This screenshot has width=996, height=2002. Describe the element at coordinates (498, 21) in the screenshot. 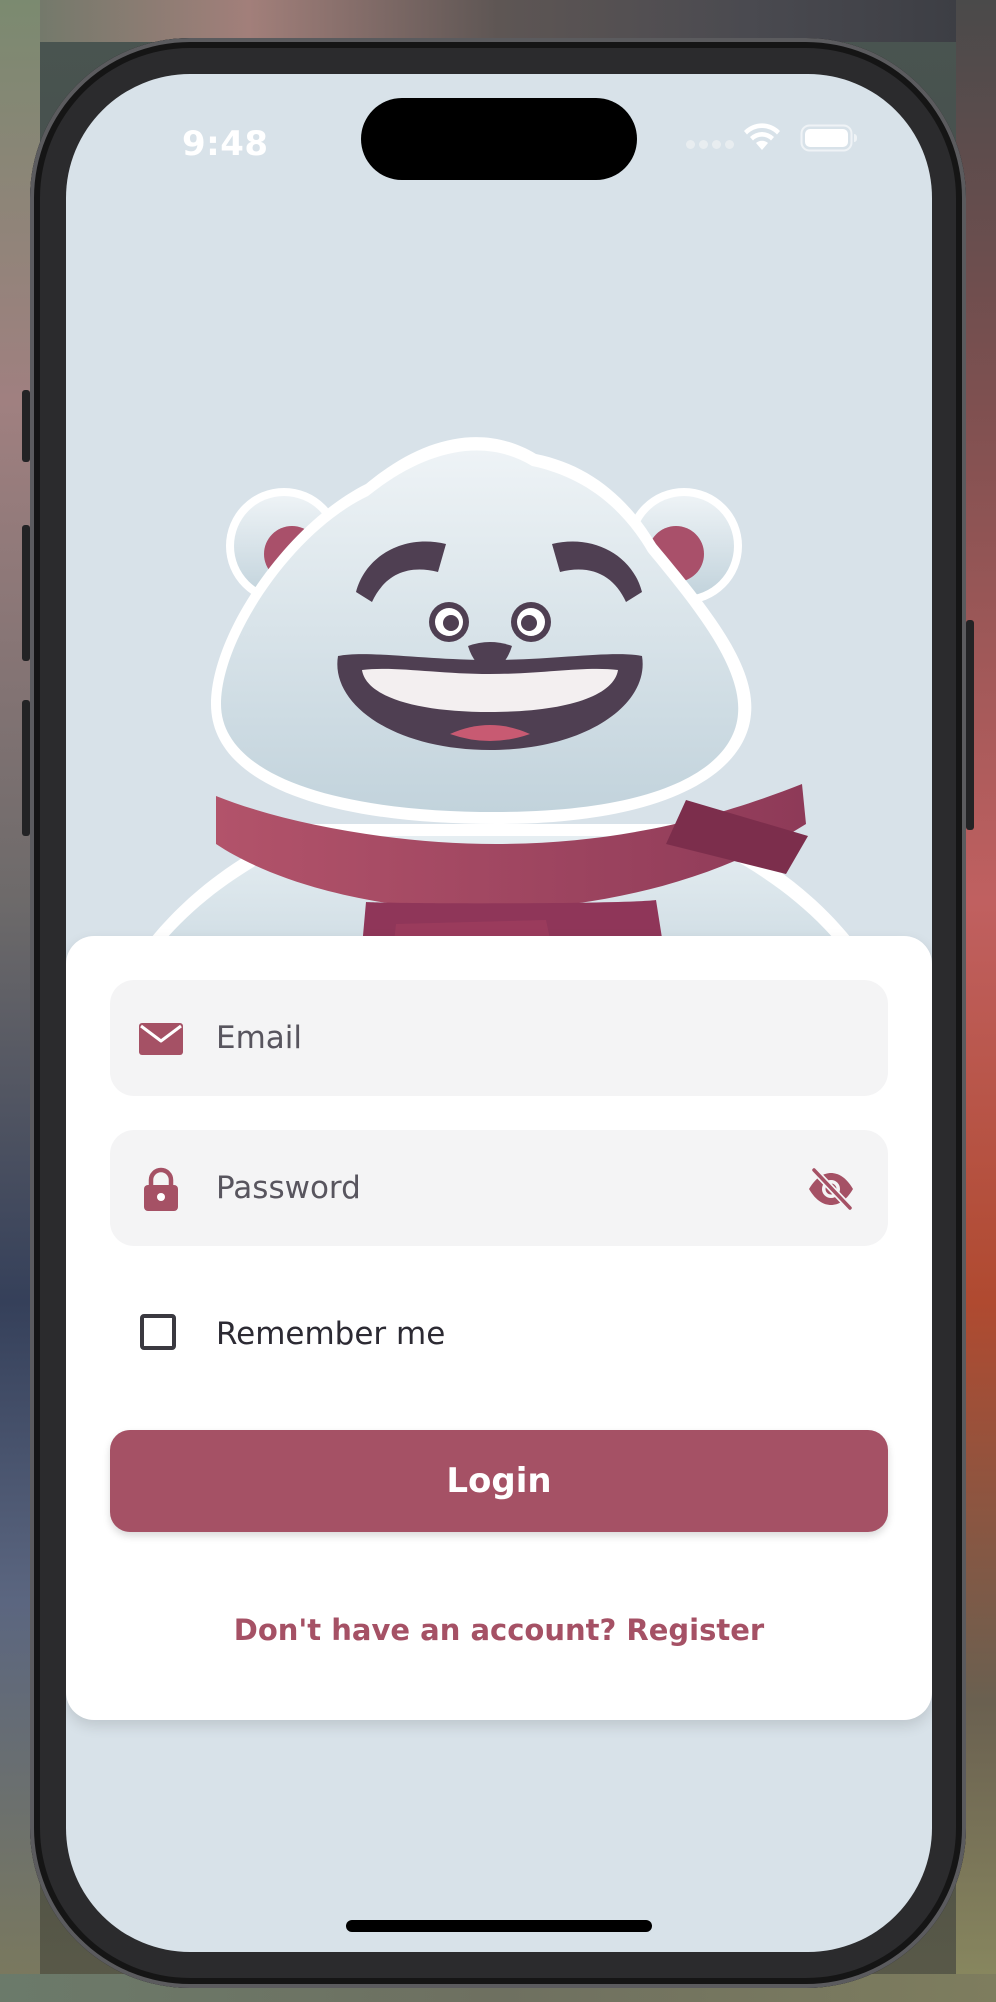

I see `background-blur-top` at that location.